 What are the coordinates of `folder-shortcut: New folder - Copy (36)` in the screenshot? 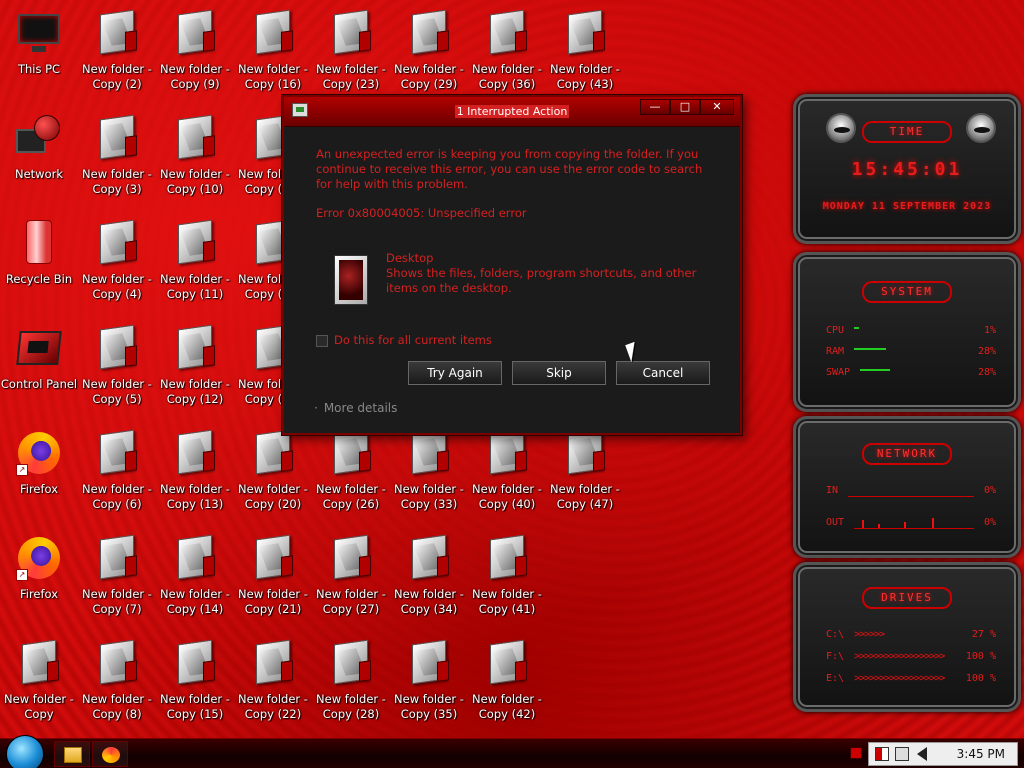 It's located at (507, 56).